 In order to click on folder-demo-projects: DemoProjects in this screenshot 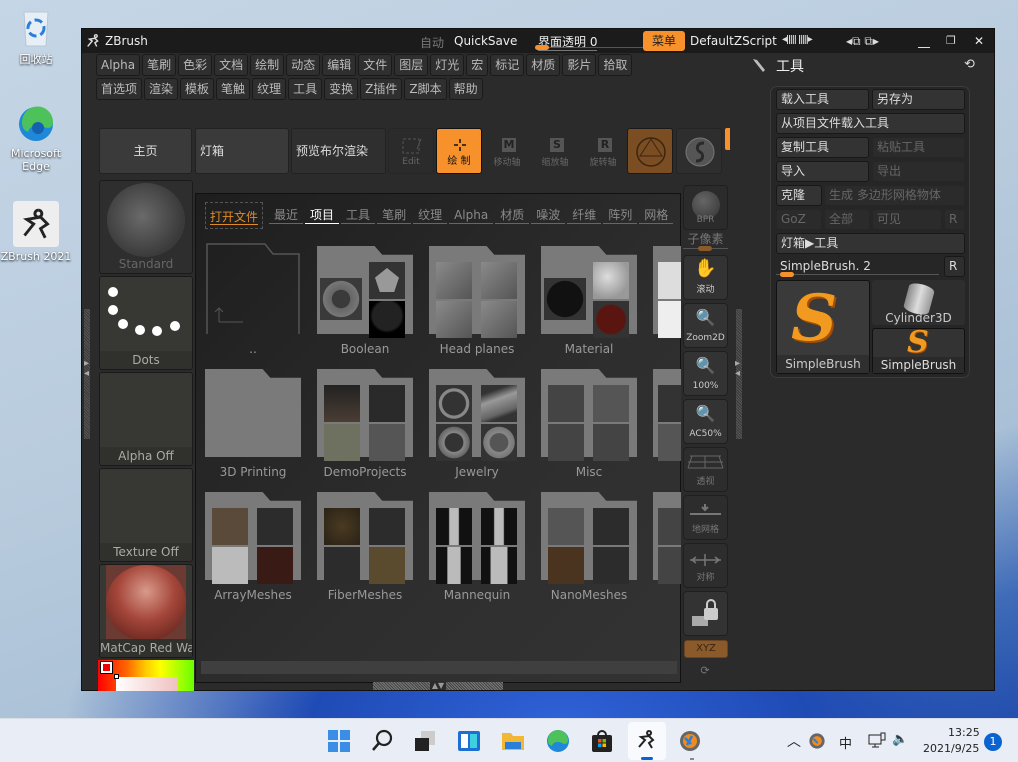, I will do `click(365, 420)`.